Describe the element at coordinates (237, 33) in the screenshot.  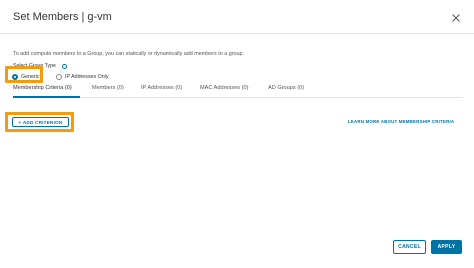
I see `header-divider` at that location.